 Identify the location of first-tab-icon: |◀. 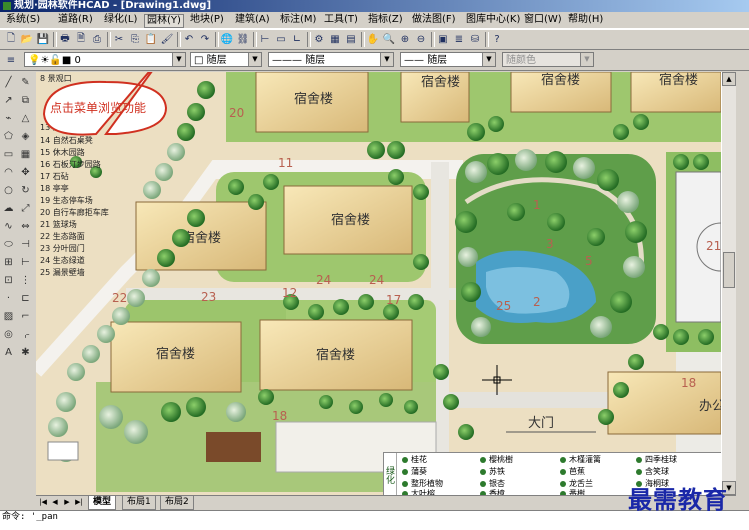
(43, 502).